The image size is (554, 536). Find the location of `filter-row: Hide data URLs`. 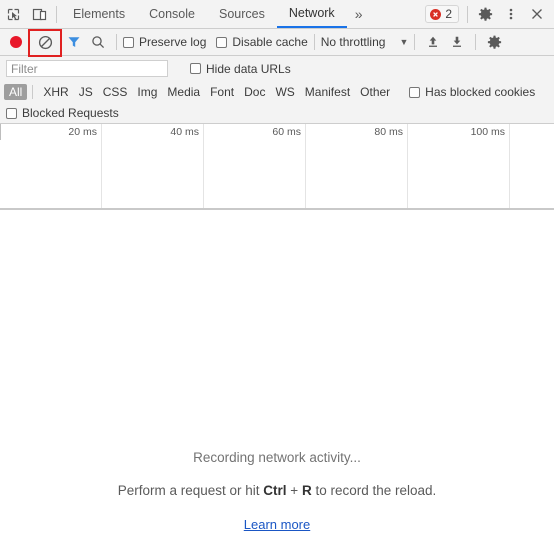

filter-row: Hide data URLs is located at coordinates (277, 68).